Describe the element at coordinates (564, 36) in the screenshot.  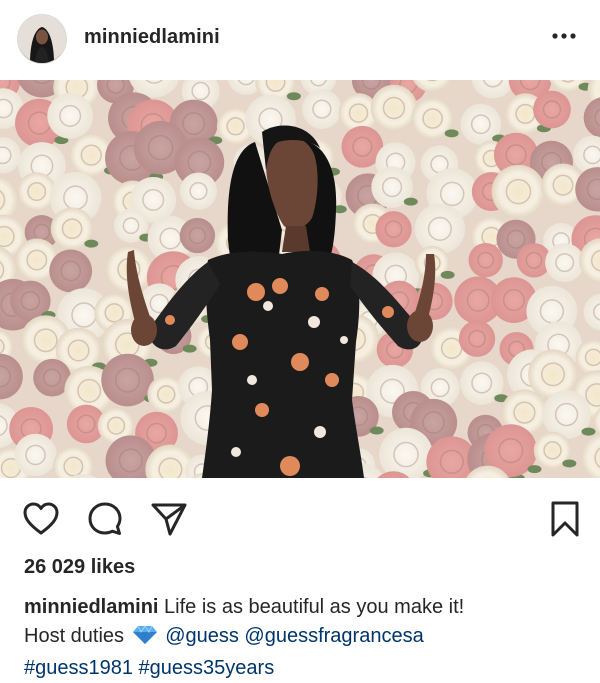
I see `more-options-icon` at that location.